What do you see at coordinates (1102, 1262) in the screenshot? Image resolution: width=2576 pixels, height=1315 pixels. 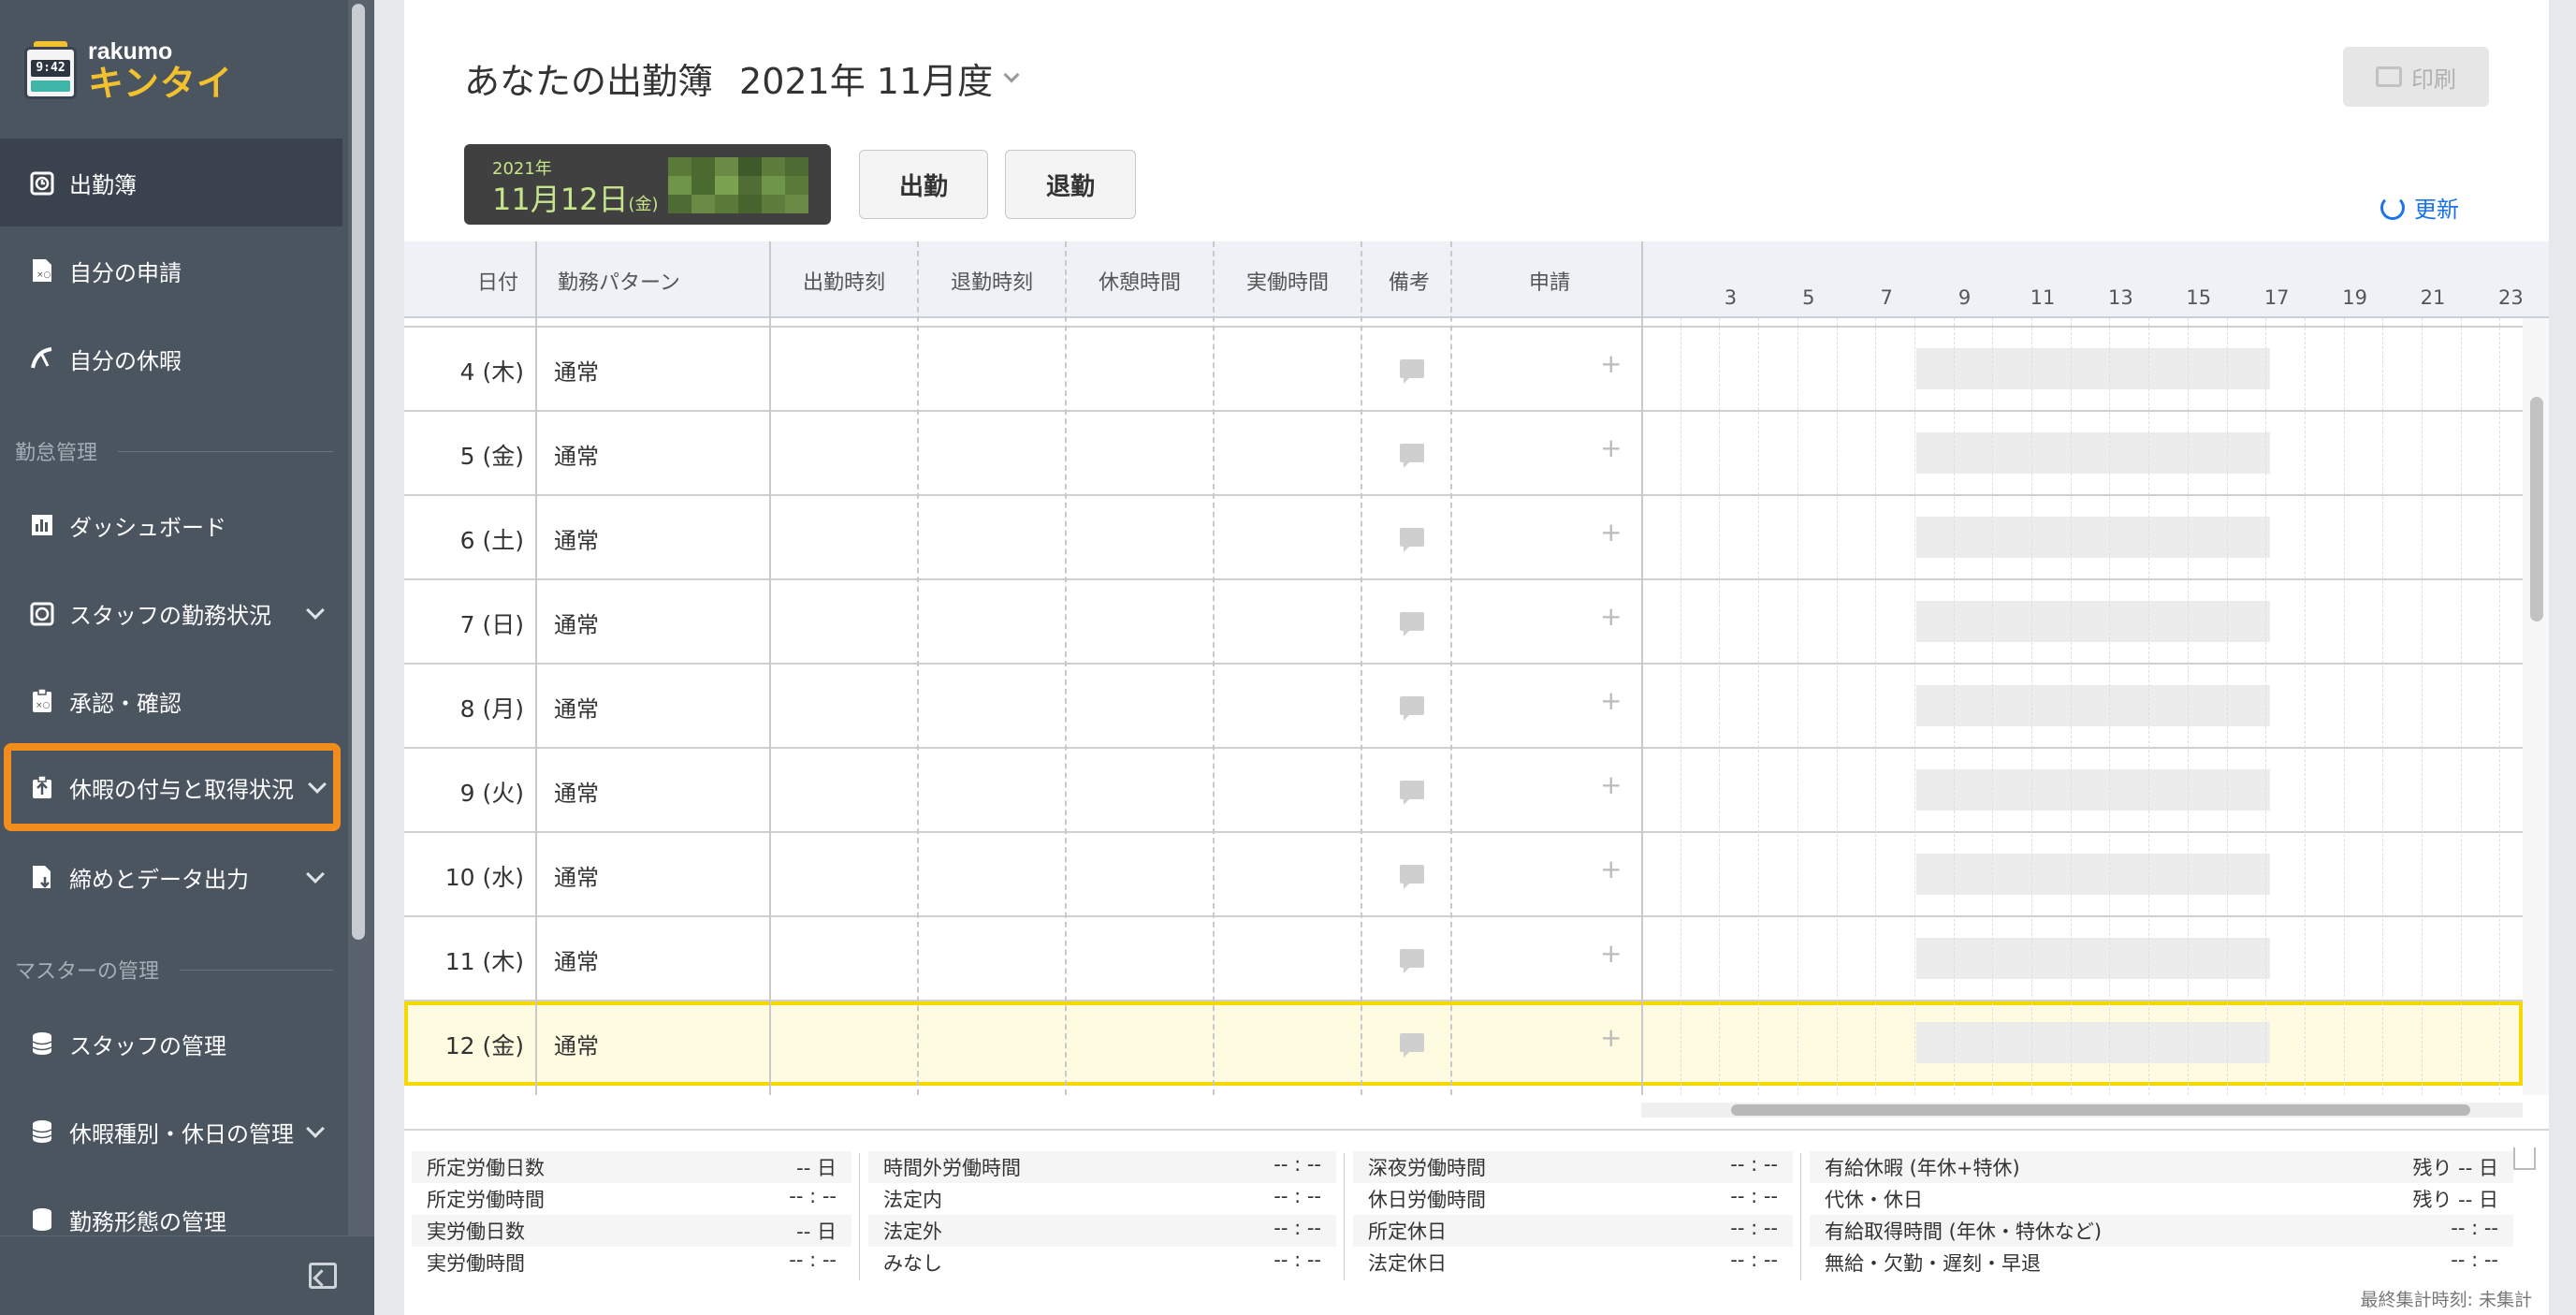 I see `summary-row: みなし -- : --` at bounding box center [1102, 1262].